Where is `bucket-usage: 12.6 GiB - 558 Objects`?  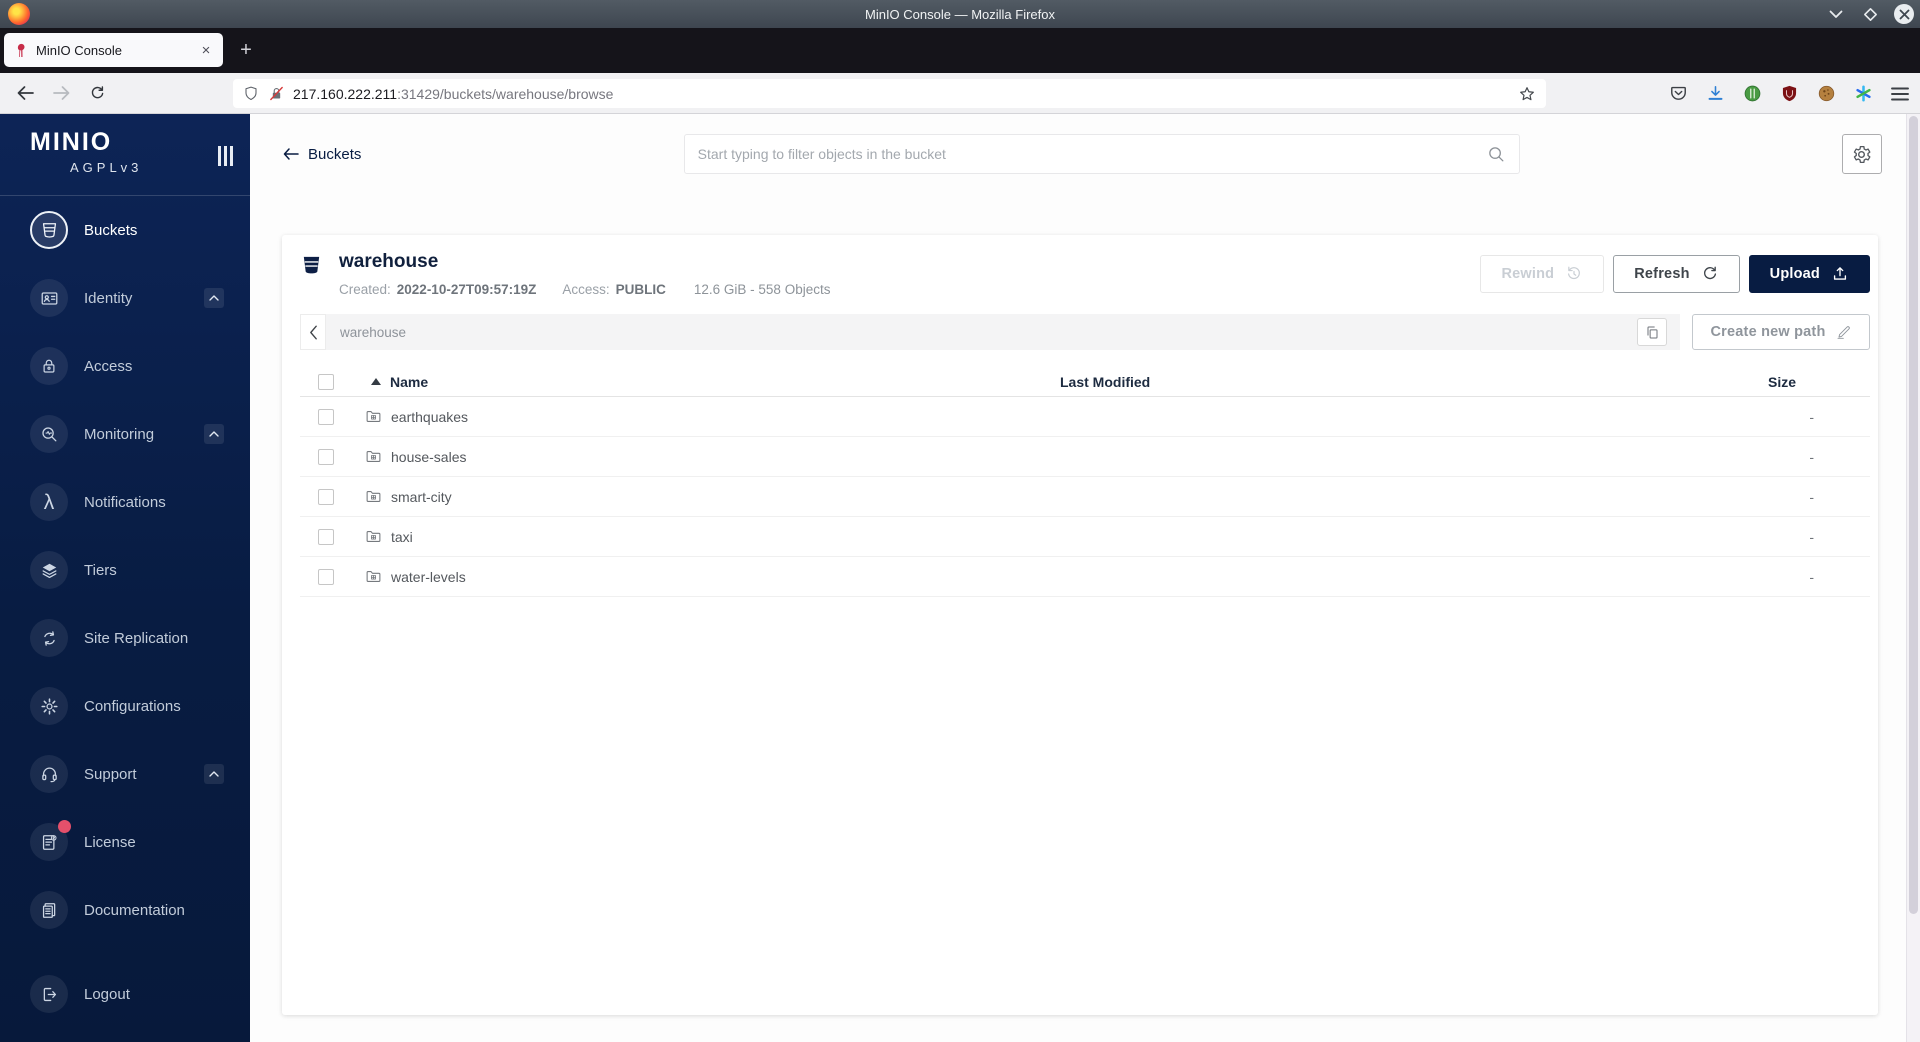 bucket-usage: 12.6 GiB - 558 Objects is located at coordinates (762, 289).